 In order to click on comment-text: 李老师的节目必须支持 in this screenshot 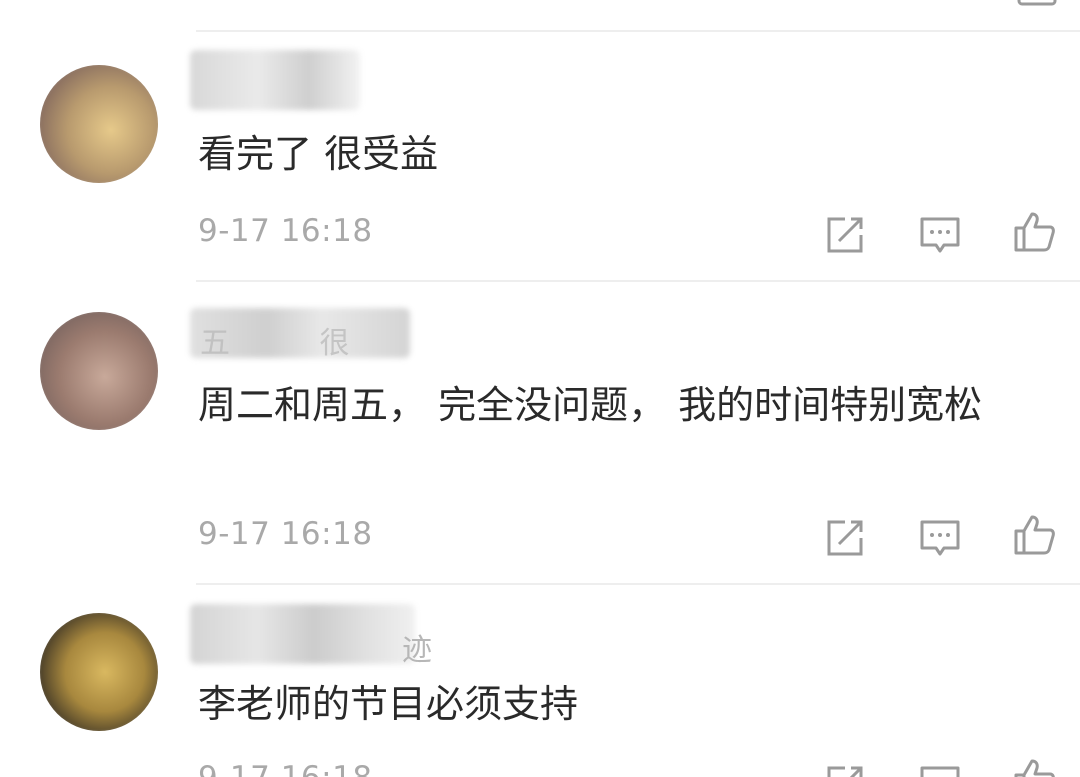, I will do `click(388, 704)`.